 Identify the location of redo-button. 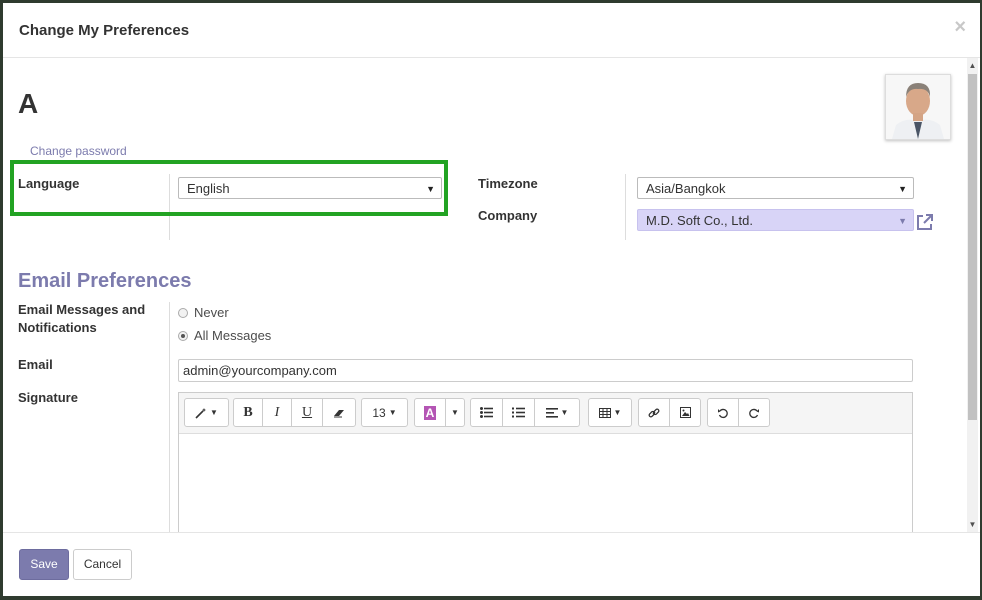
(754, 412).